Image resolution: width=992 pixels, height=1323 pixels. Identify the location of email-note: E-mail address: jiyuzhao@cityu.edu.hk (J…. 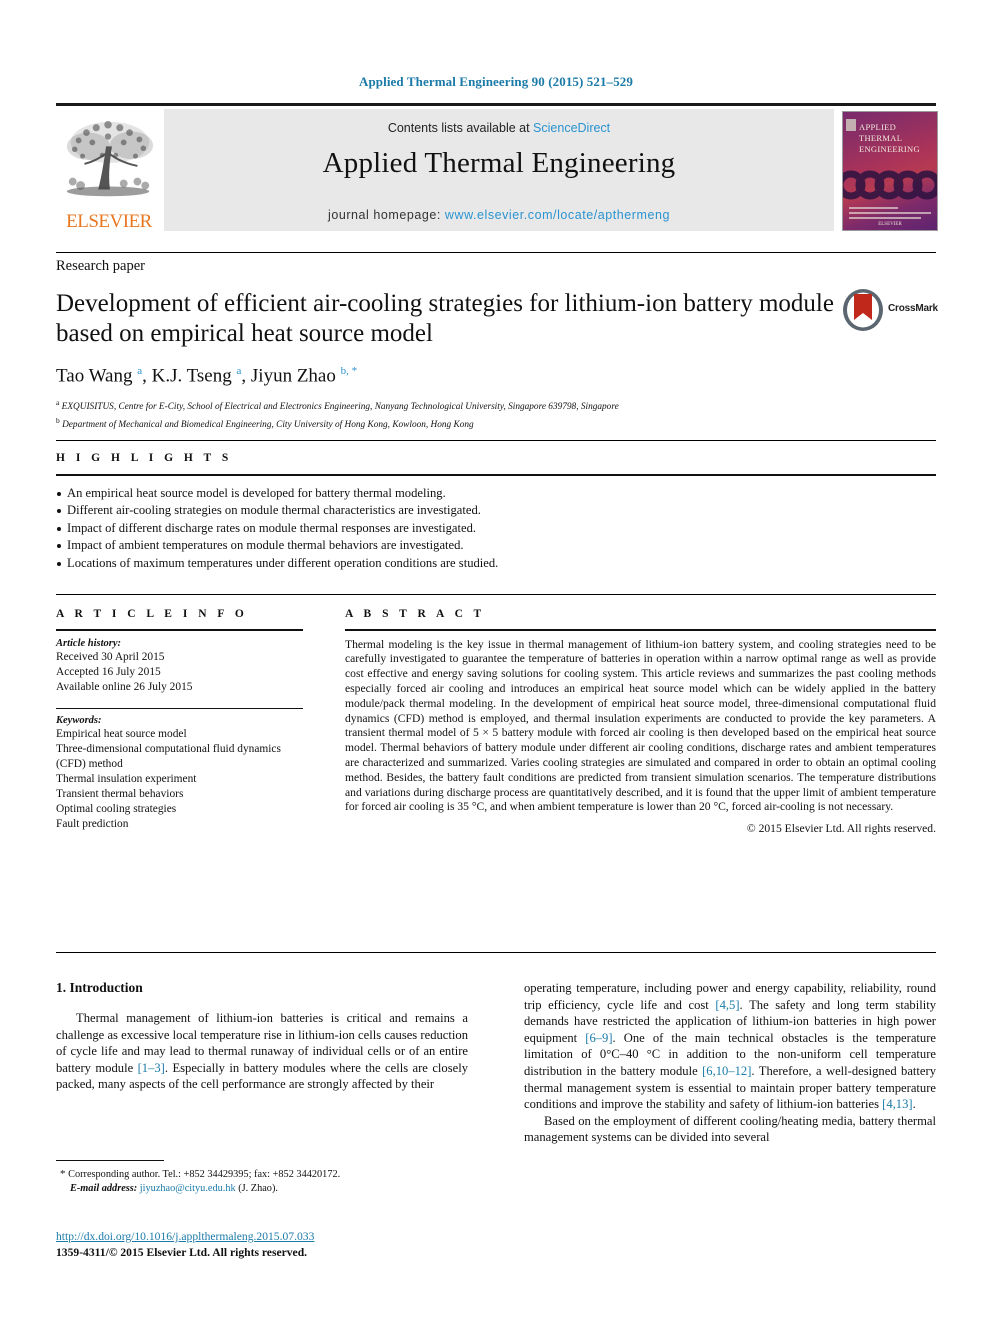
(262, 1189).